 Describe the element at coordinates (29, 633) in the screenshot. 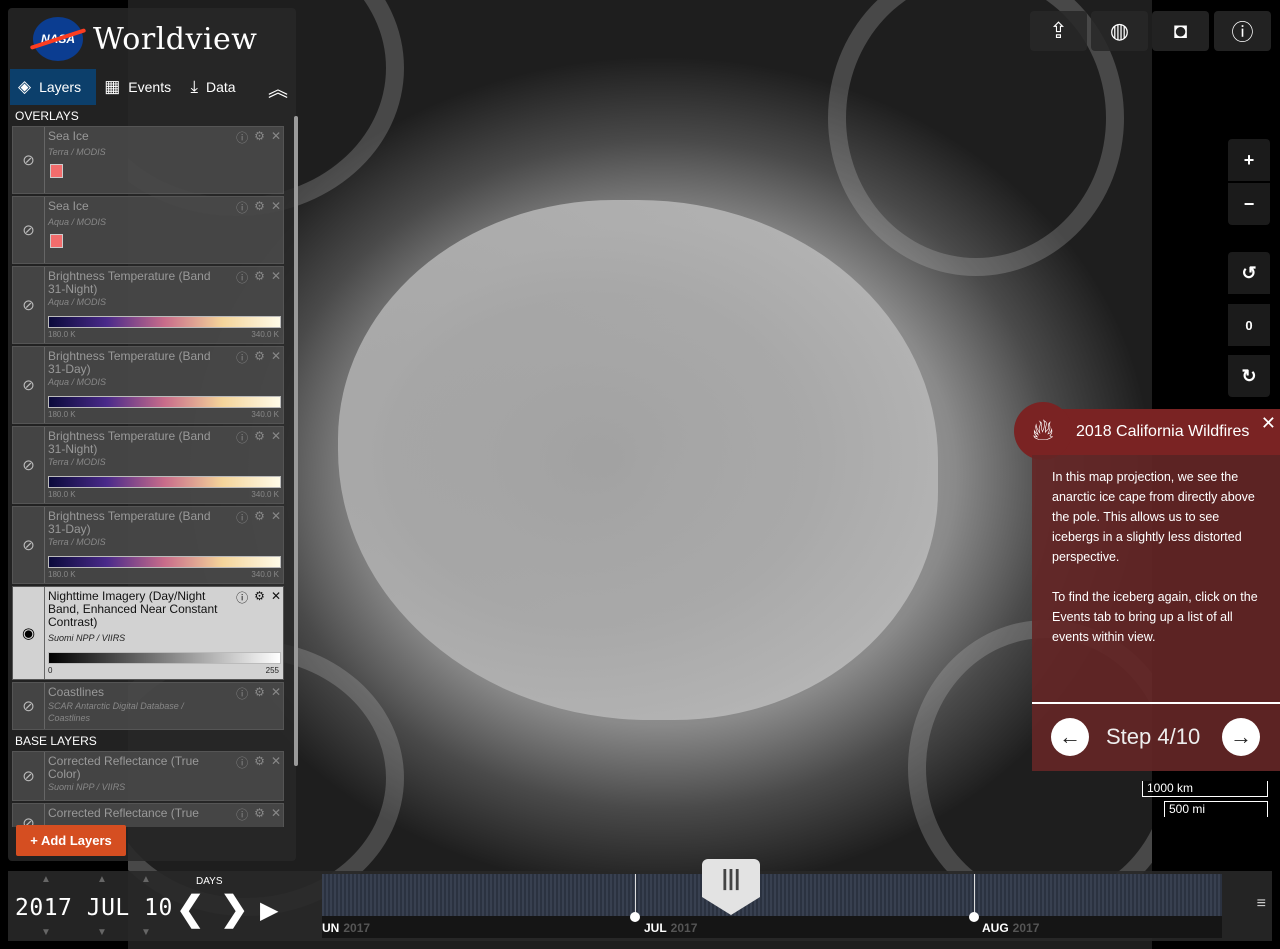

I see `visibility-toggle: ◉` at that location.